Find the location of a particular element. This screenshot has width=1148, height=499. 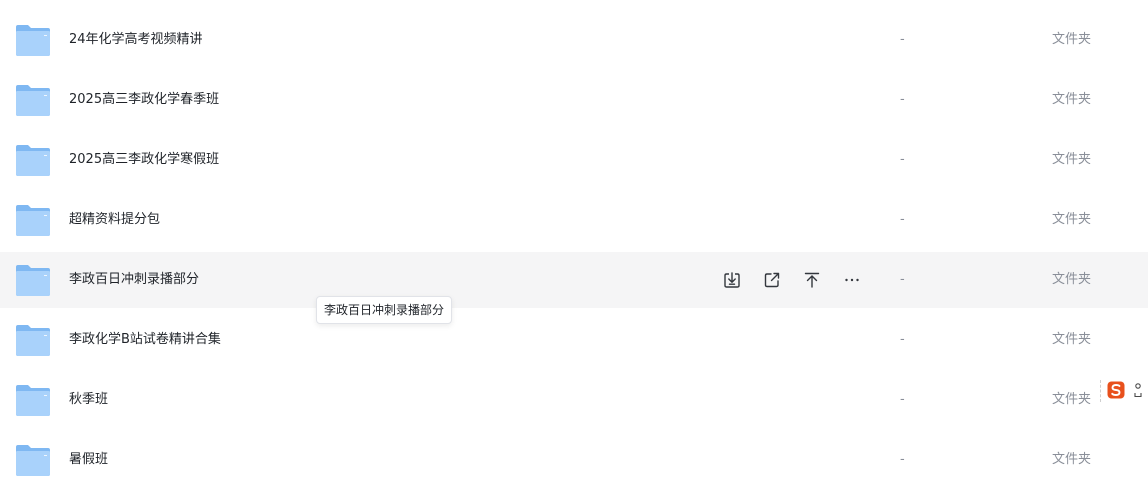

ime-logo-icon is located at coordinates (1116, 390).